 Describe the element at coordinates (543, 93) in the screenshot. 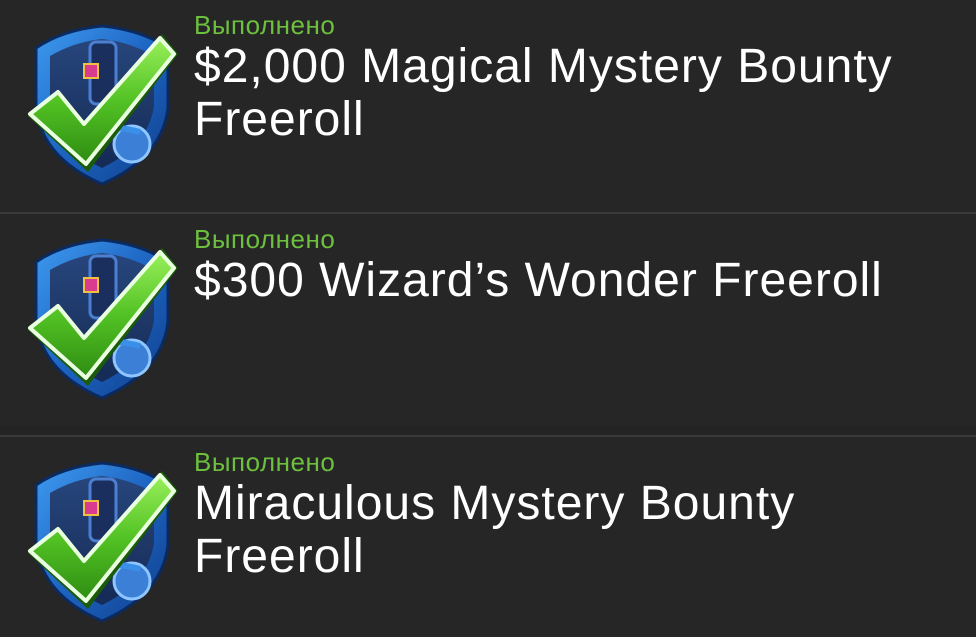

I see `mission-title: $2,000 Magical Mystery Bounty Freeroll` at that location.